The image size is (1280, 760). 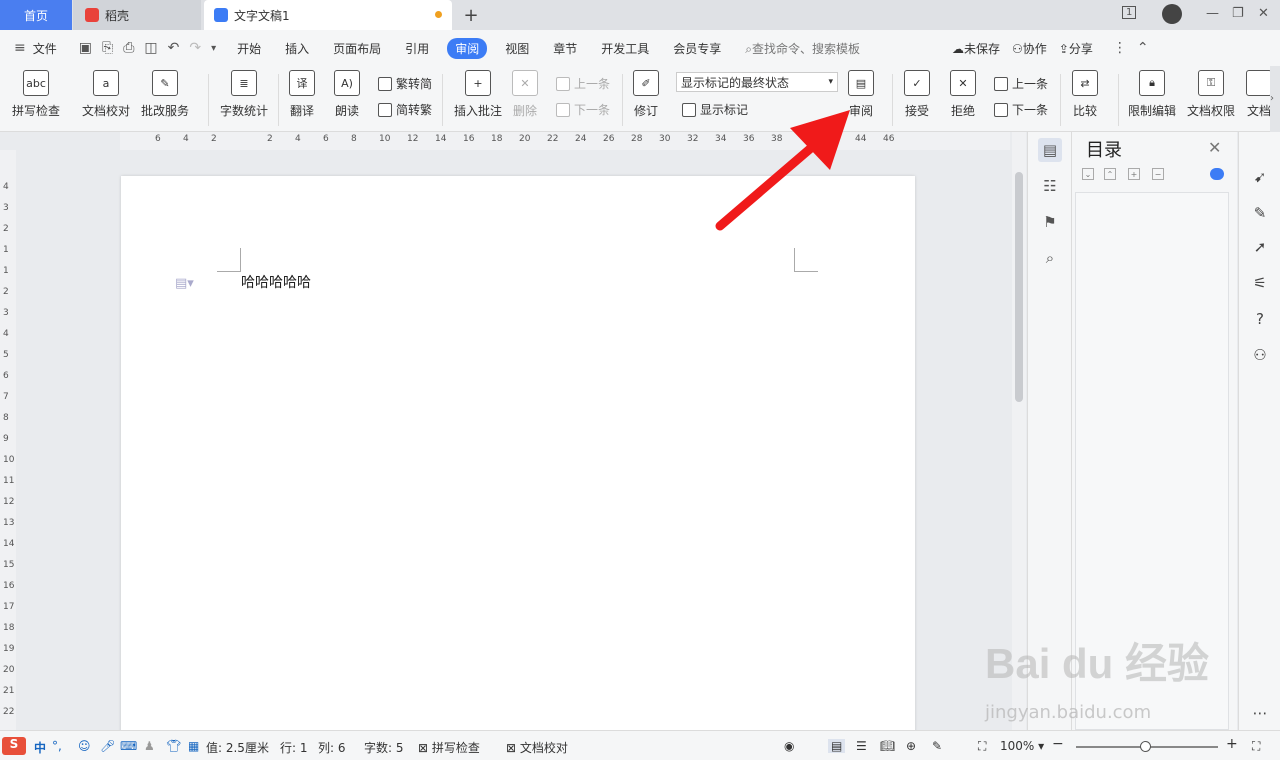 I want to click on avatar, so click(x=1172, y=14).